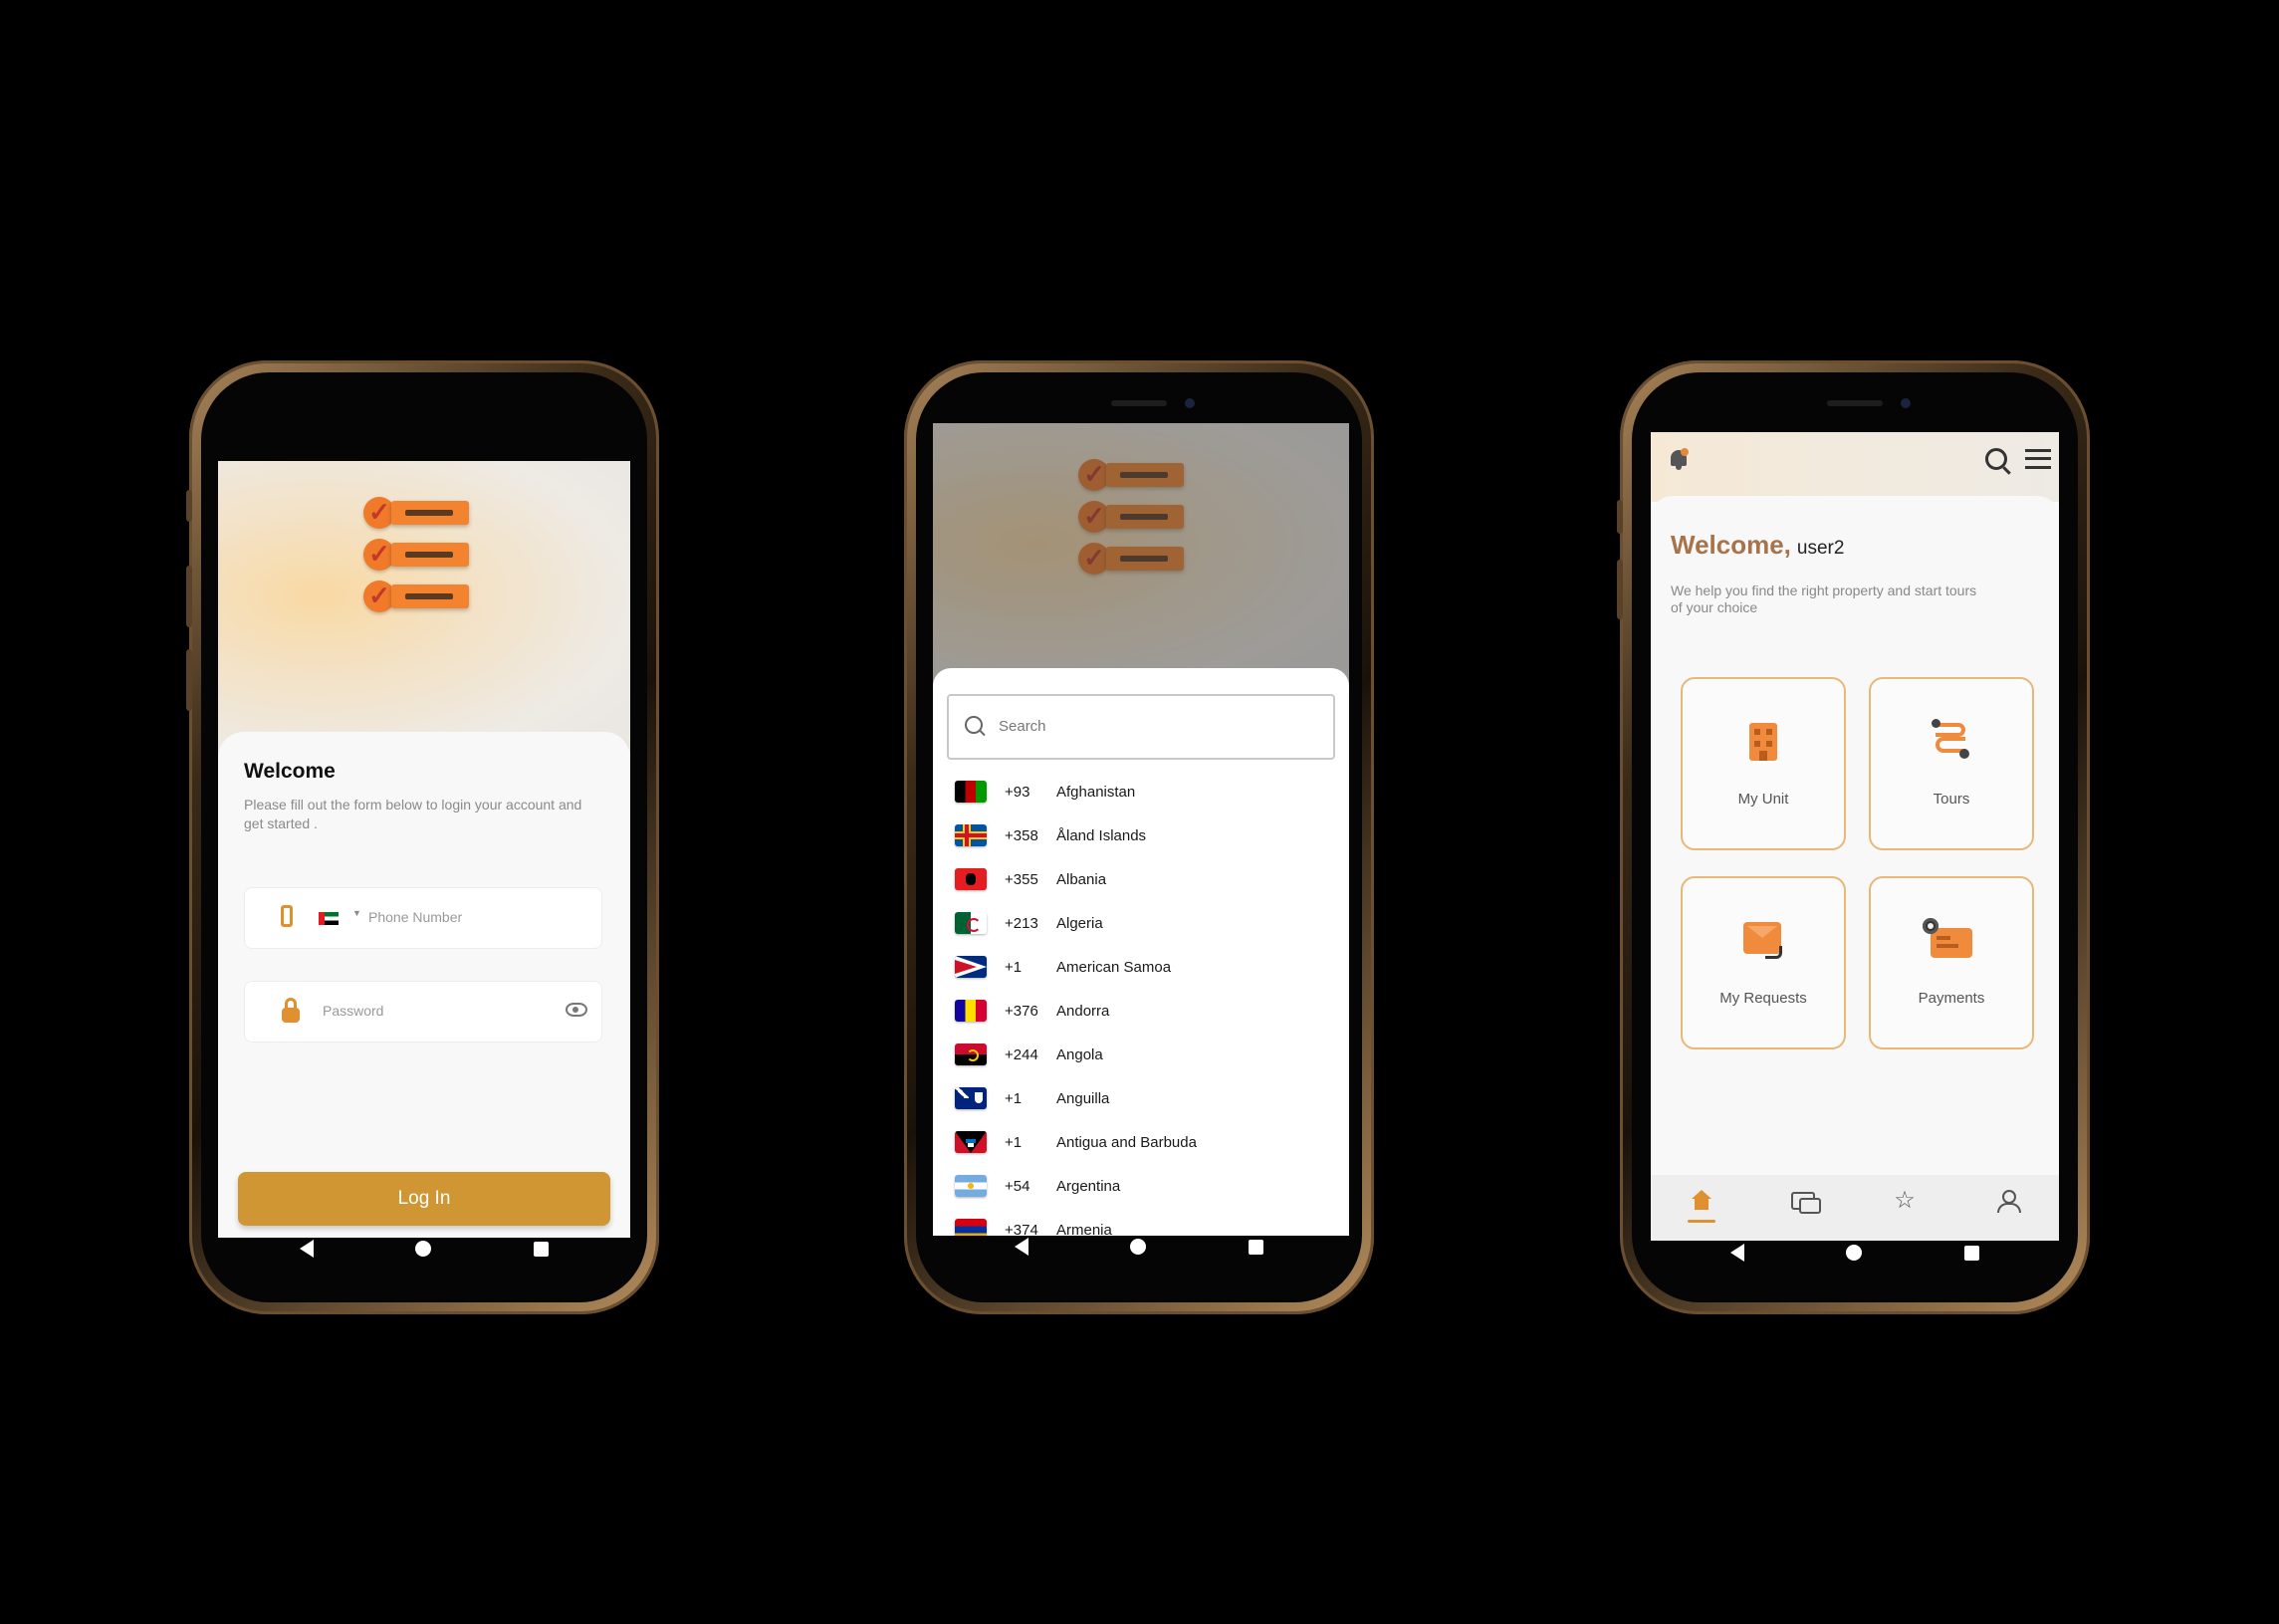  What do you see at coordinates (424, 1199) in the screenshot?
I see `login-button: Log In` at bounding box center [424, 1199].